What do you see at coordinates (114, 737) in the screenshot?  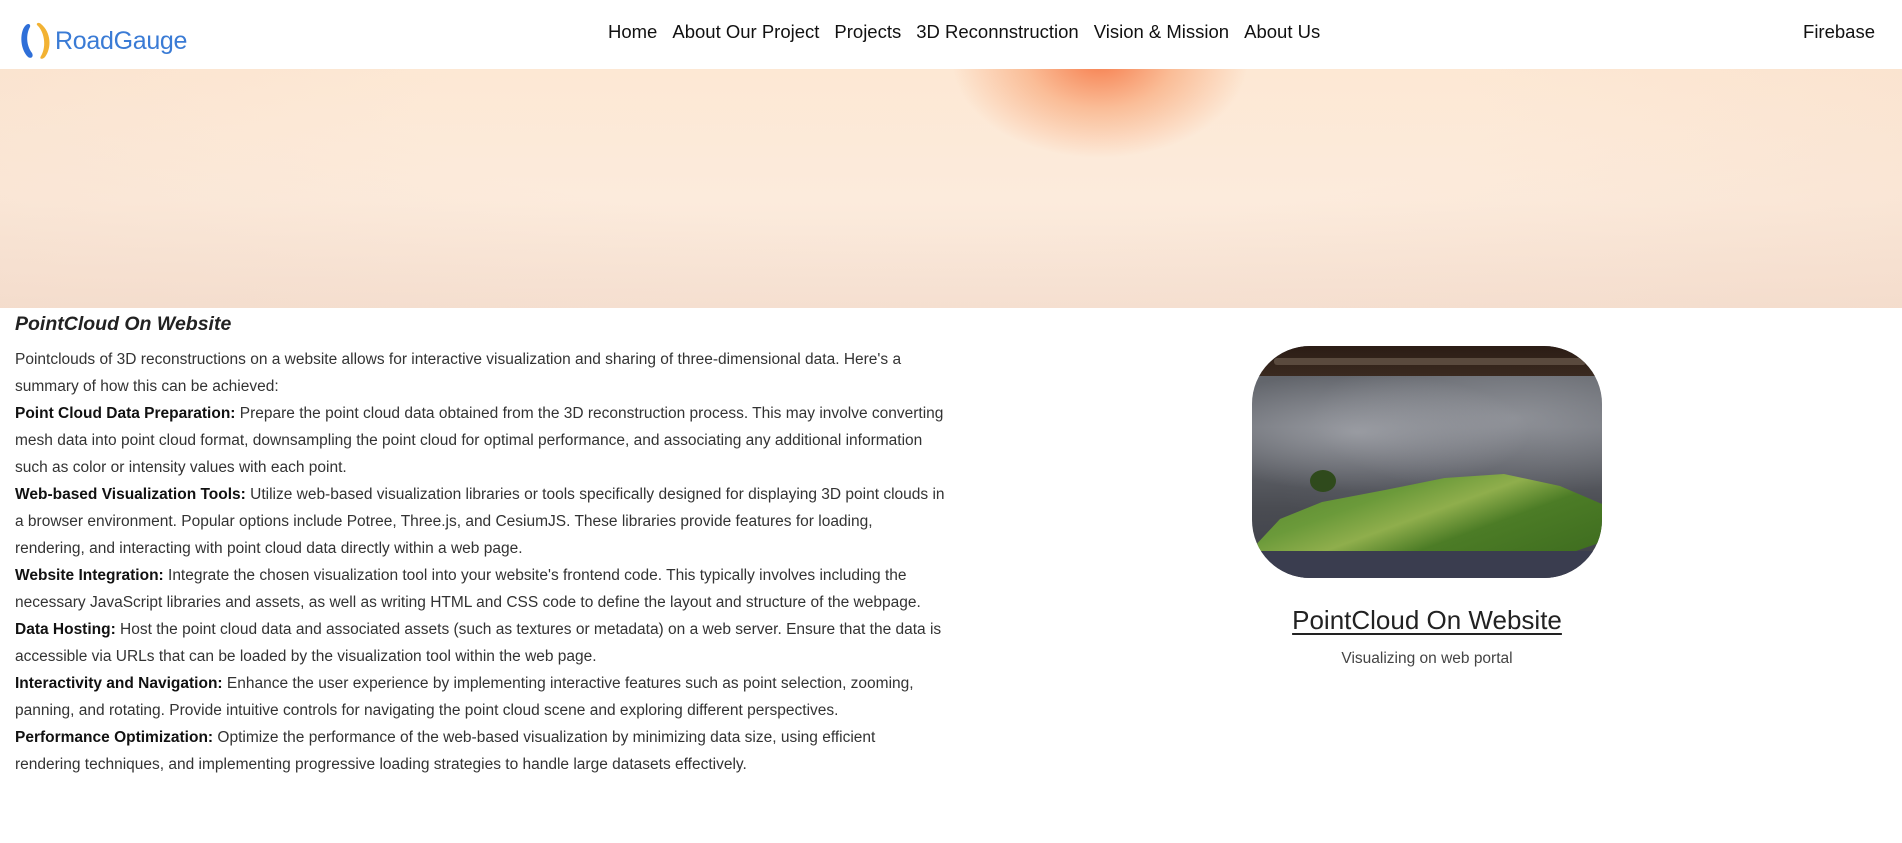 I see `section-heading: Performance Optimization:` at bounding box center [114, 737].